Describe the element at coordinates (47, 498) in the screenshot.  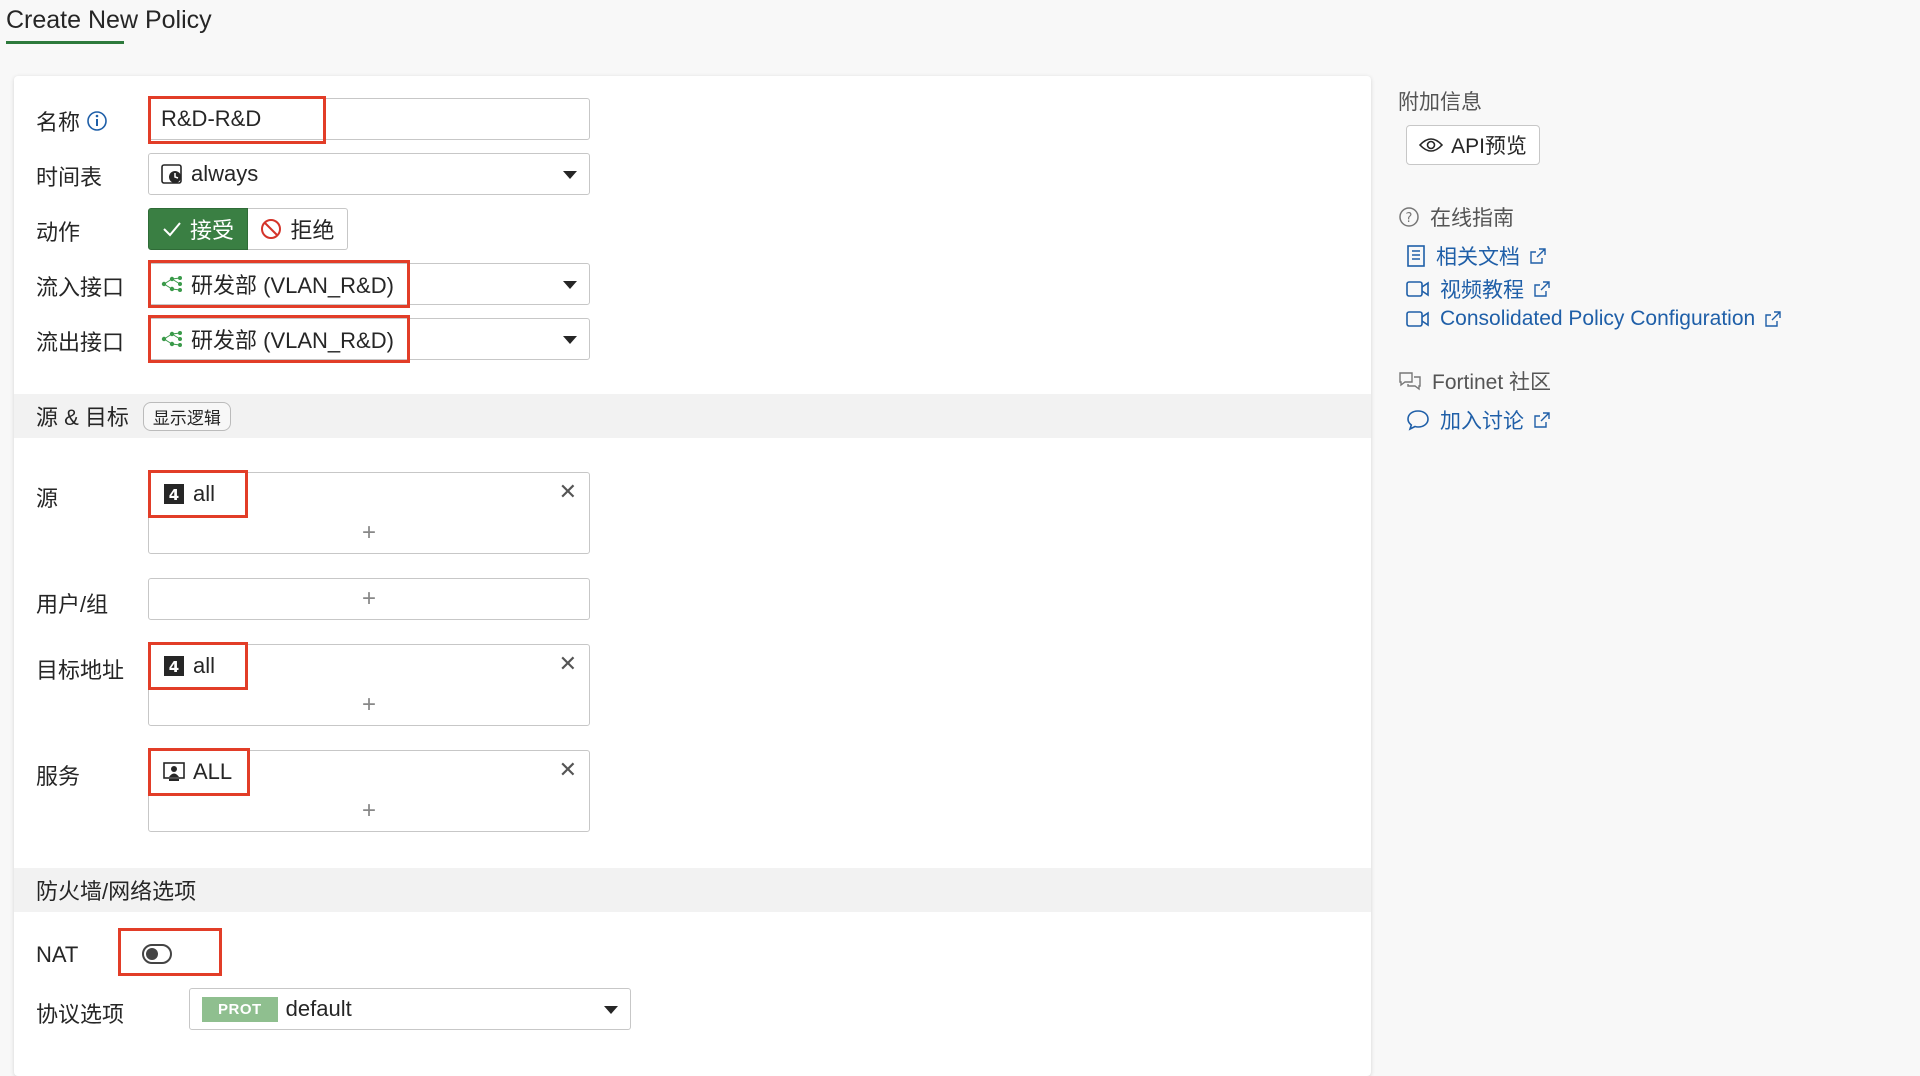
I see `source-label: 源` at that location.